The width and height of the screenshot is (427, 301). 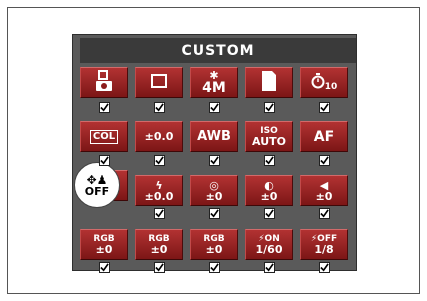 I want to click on setting-image-size: ✱ 4M, so click(x=214, y=82).